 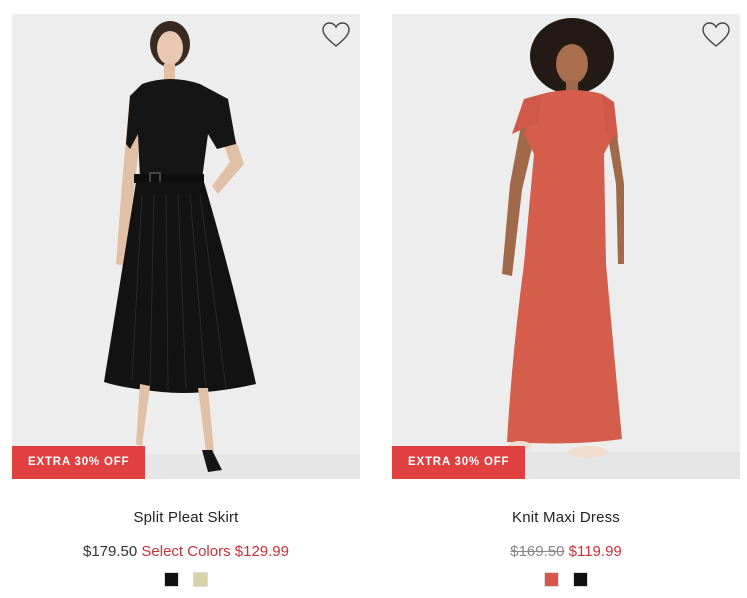 What do you see at coordinates (200, 579) in the screenshot?
I see `color-swatch-beige` at bounding box center [200, 579].